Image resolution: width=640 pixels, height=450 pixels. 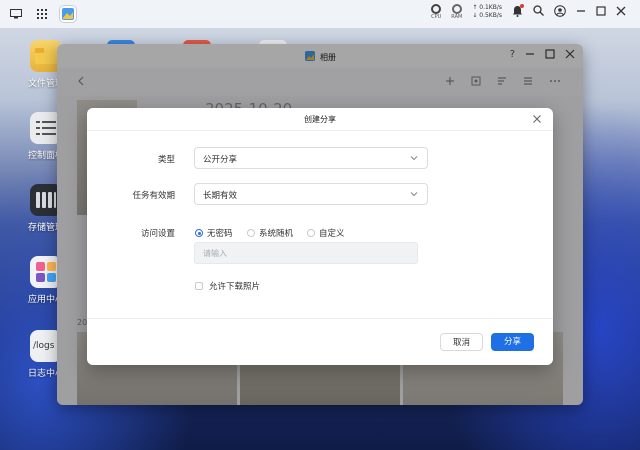 I want to click on cpu-label: CPU, so click(x=436, y=17).